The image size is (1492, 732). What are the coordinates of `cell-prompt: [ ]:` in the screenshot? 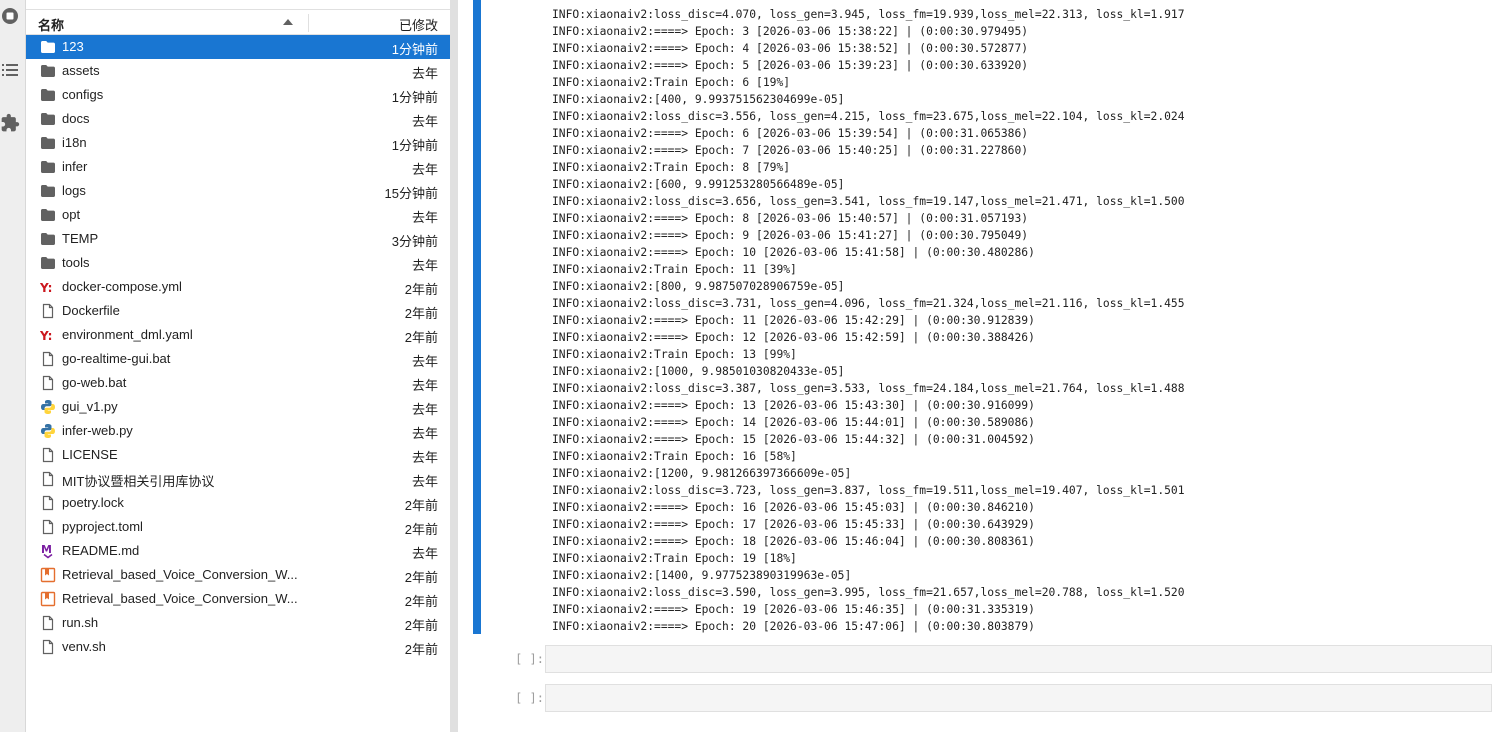 It's located at (529, 659).